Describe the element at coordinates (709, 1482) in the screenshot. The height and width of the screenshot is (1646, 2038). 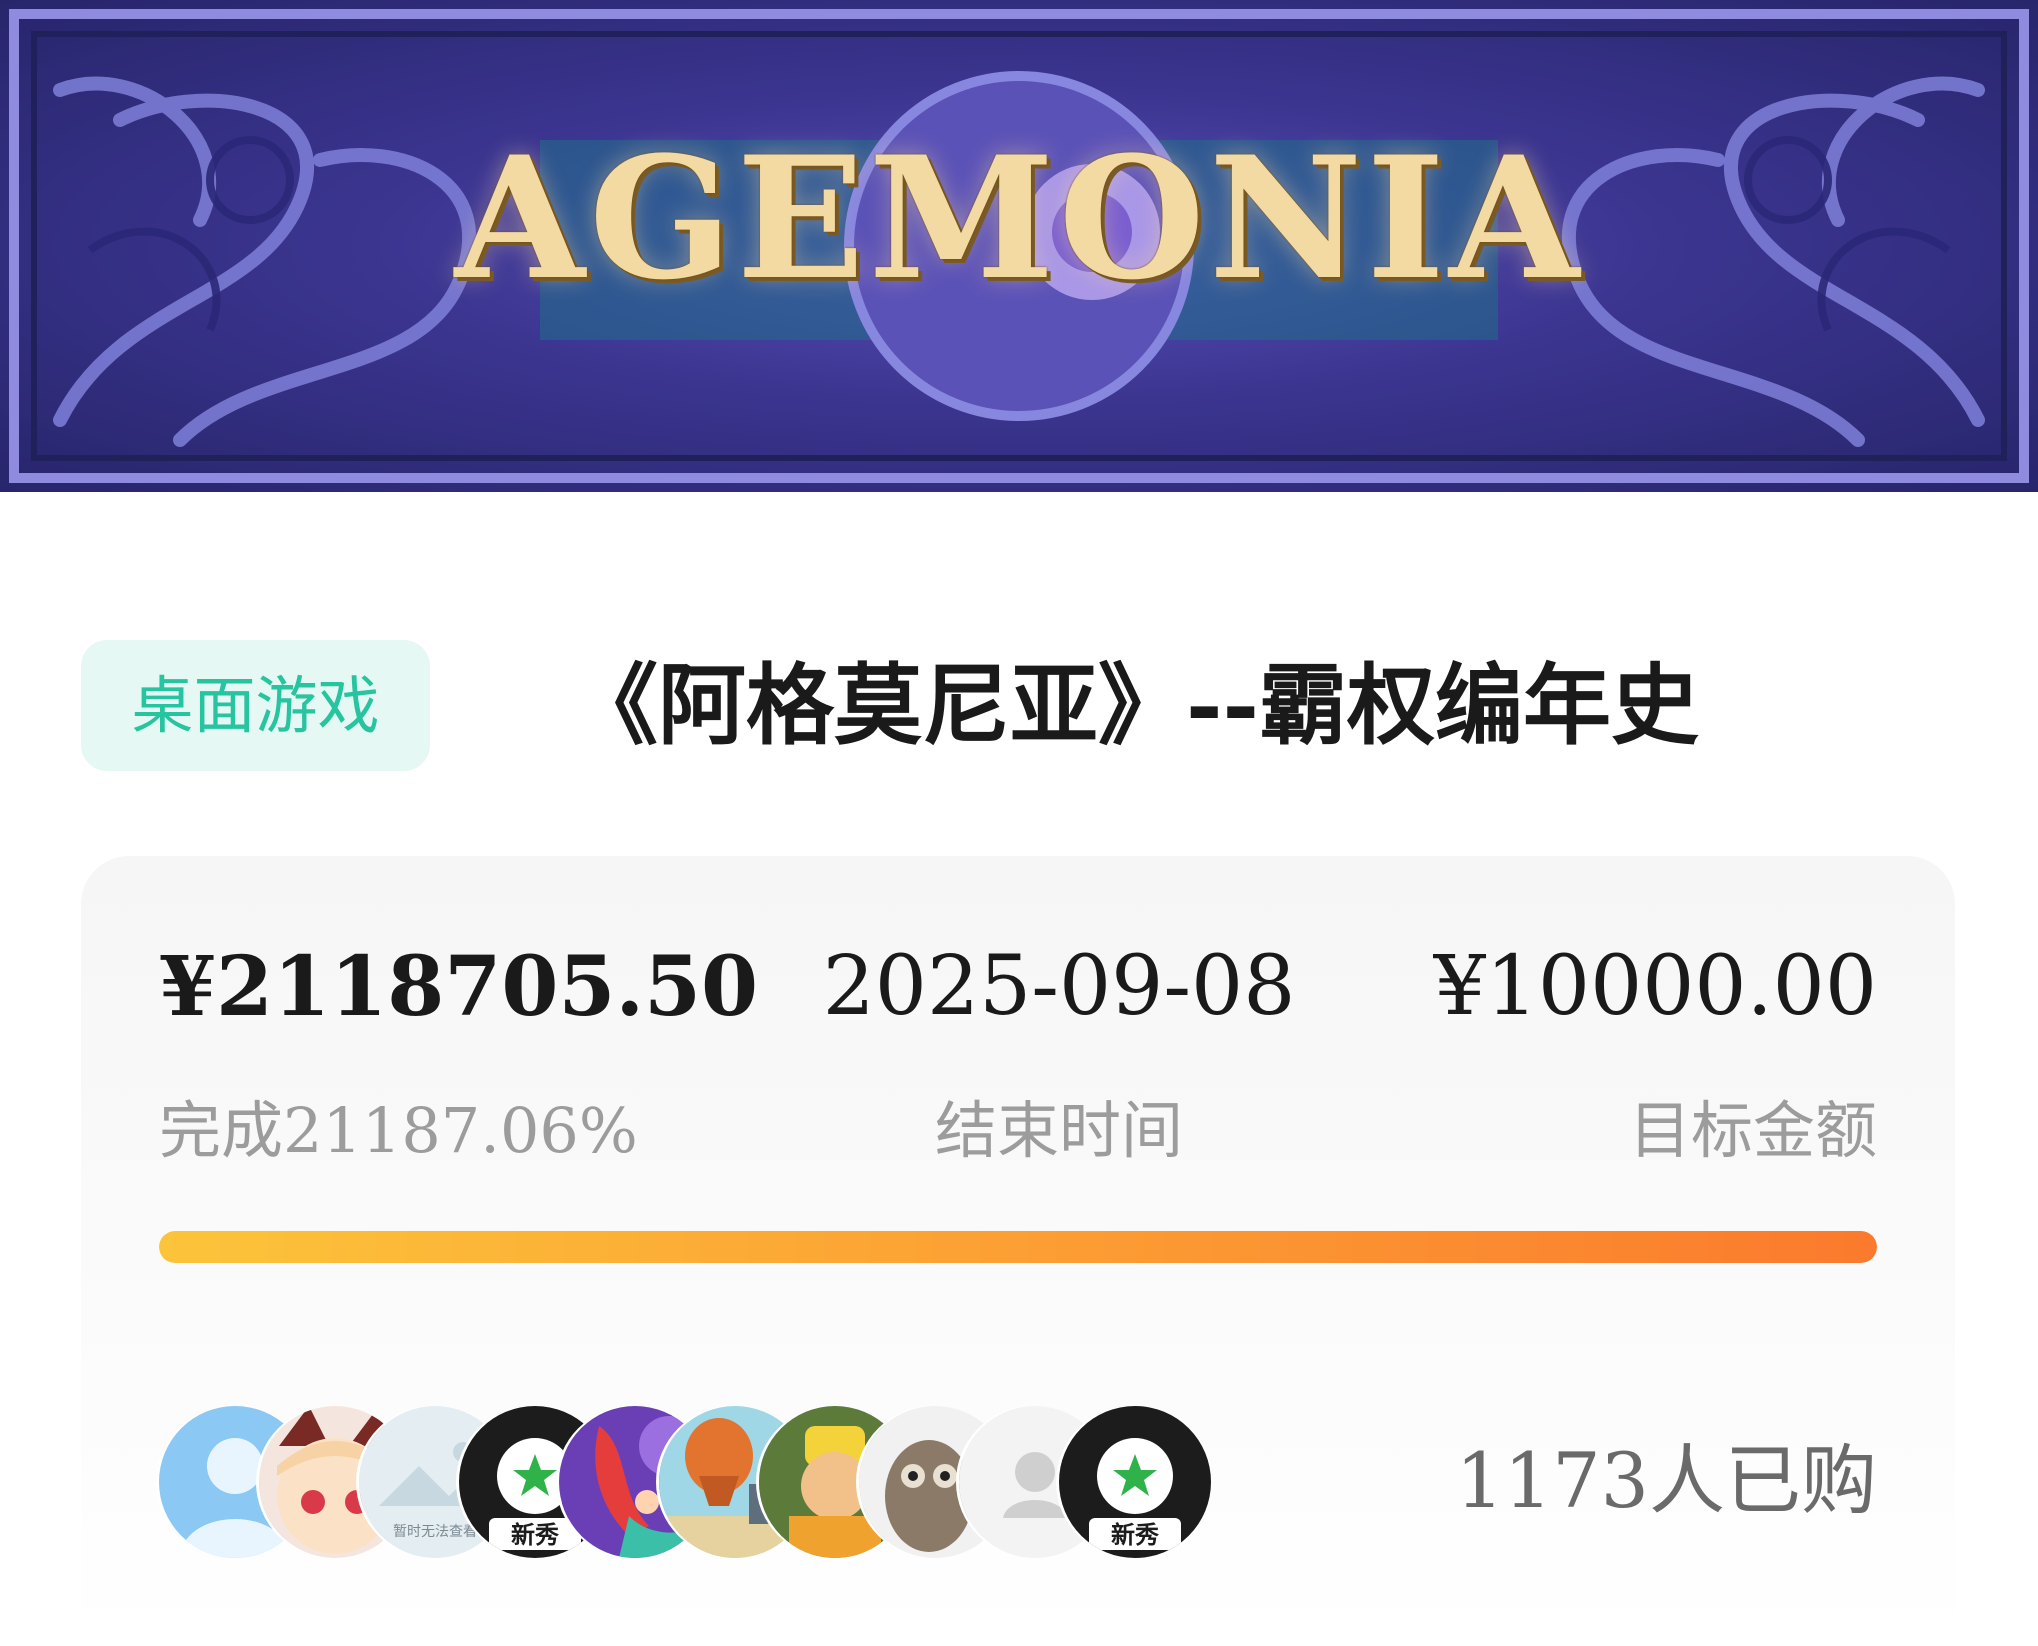
I see `buyer-avatars: 暂时无法查看 新秀 新秀` at that location.